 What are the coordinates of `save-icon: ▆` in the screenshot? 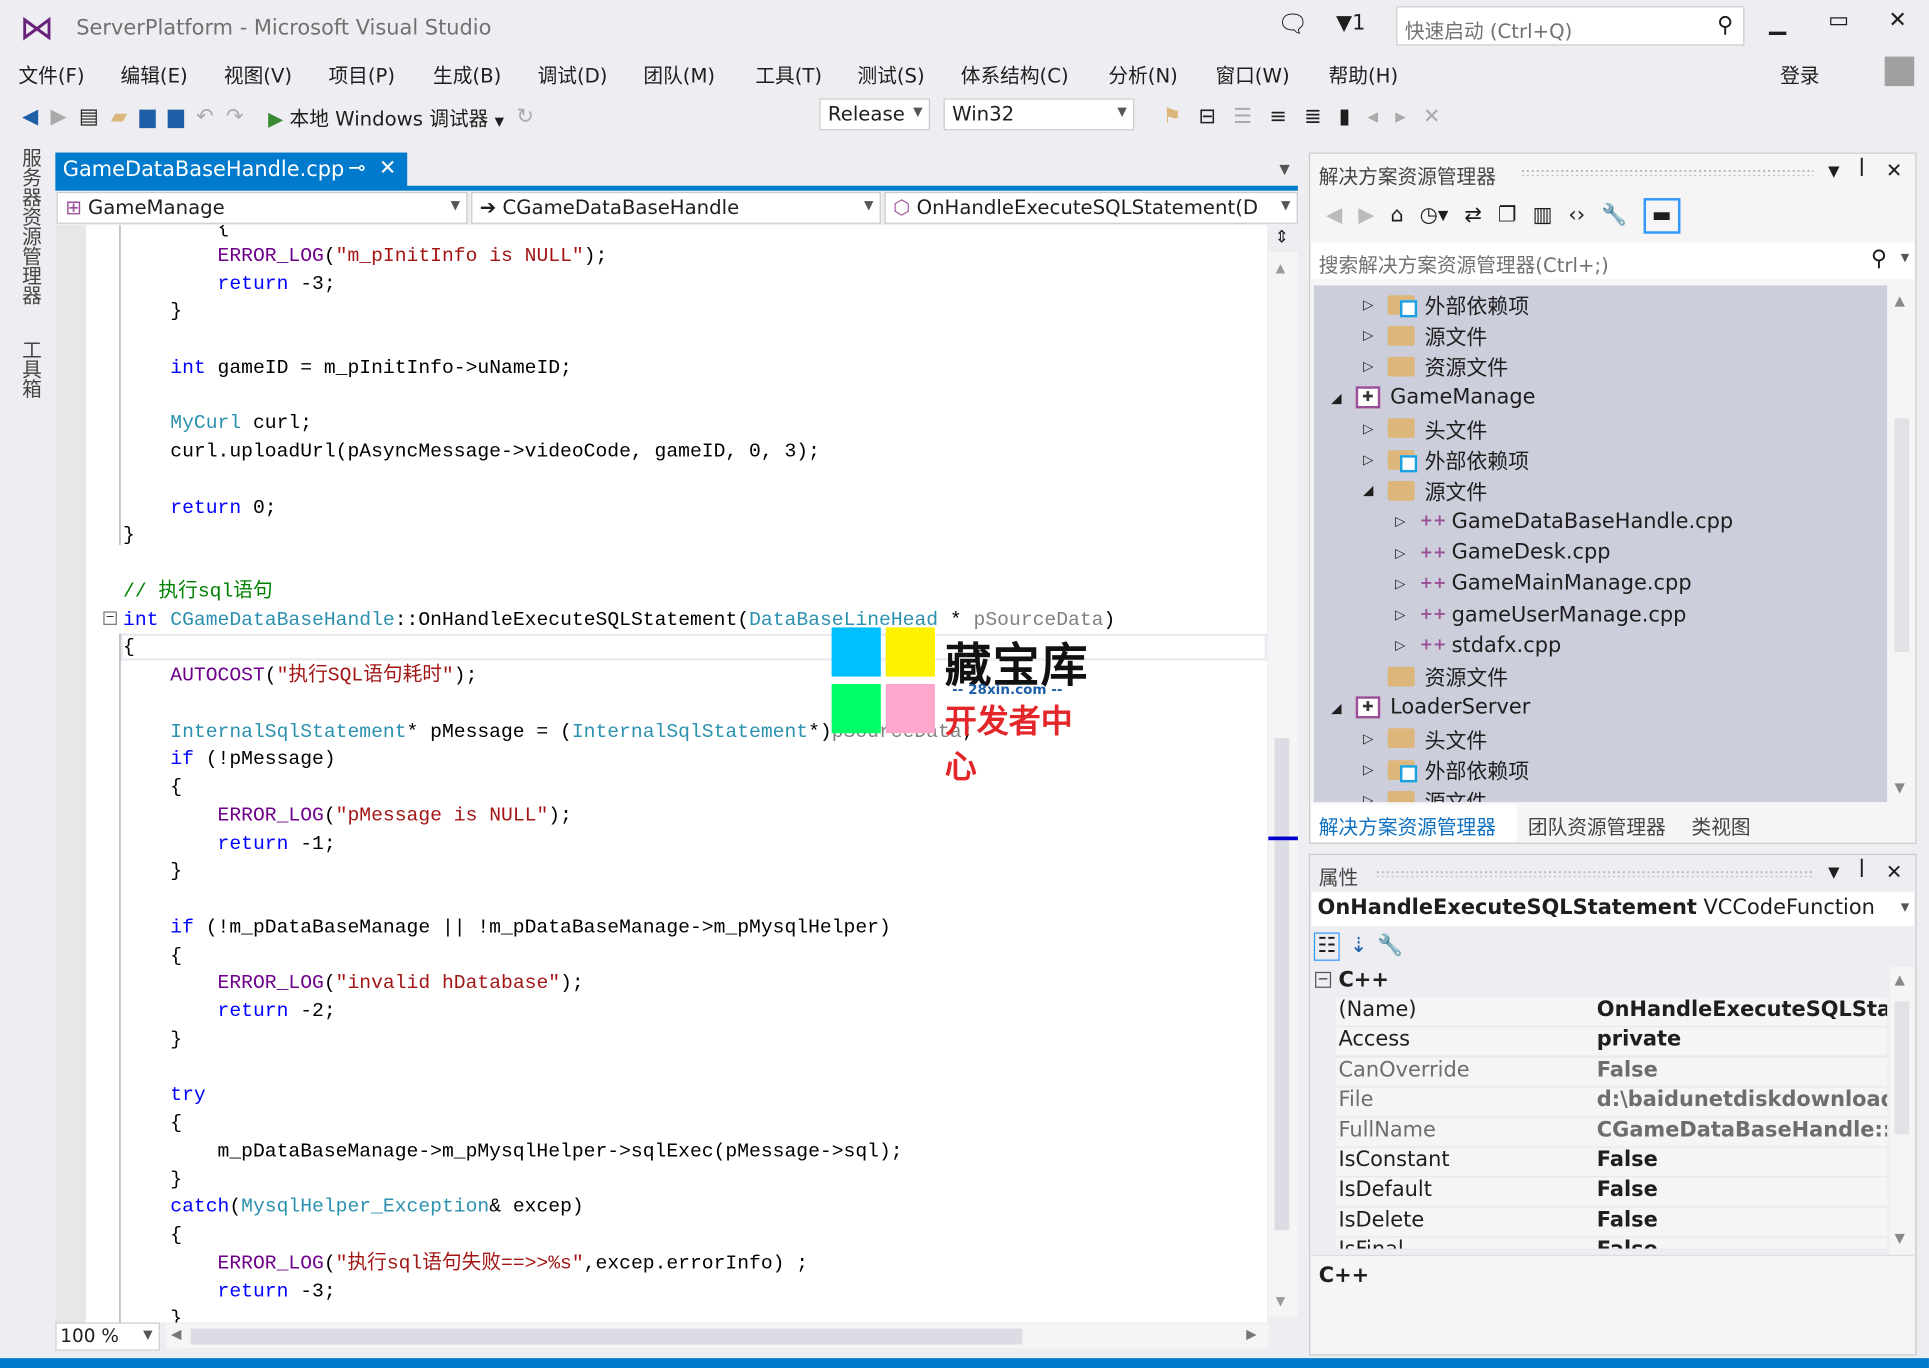 It's located at (147, 116).